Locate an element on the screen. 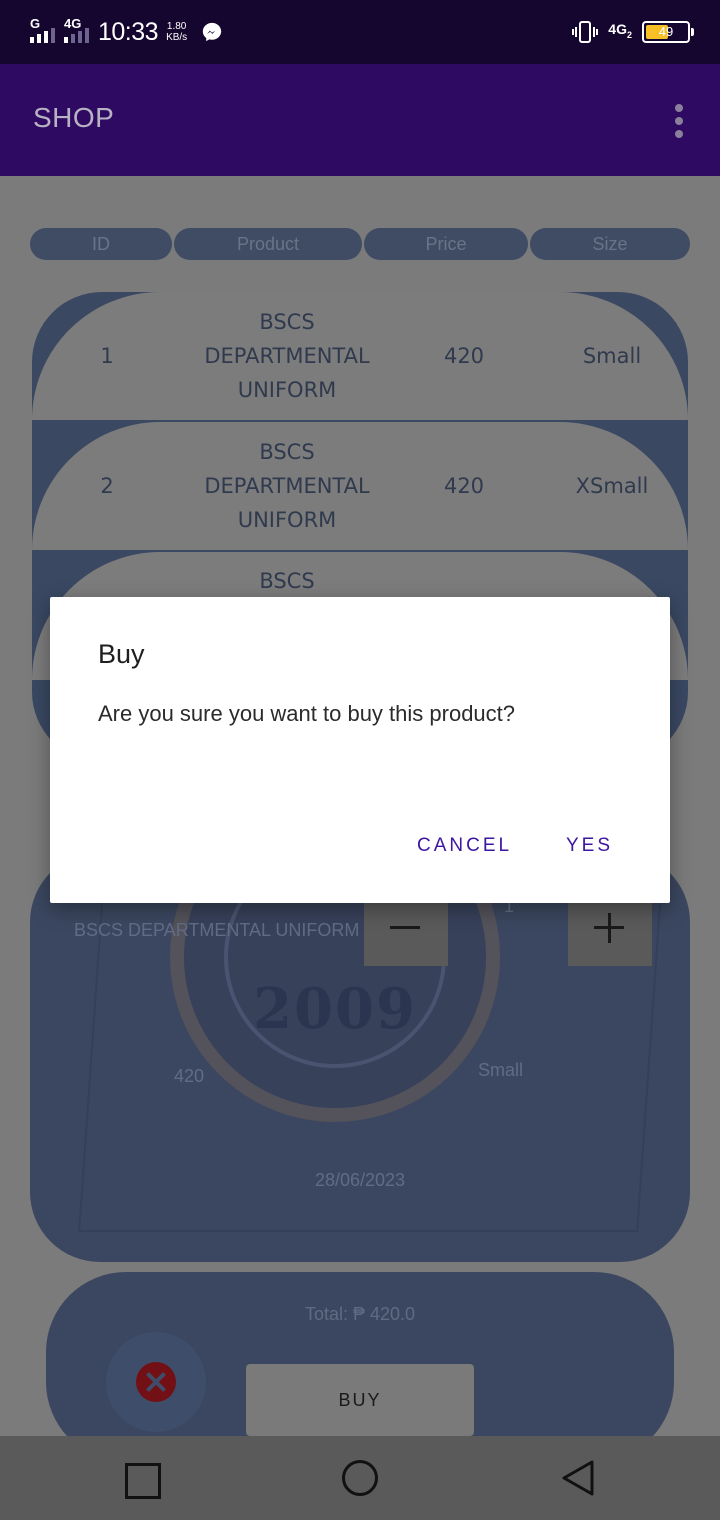  battery-level: 49 is located at coordinates (666, 31).